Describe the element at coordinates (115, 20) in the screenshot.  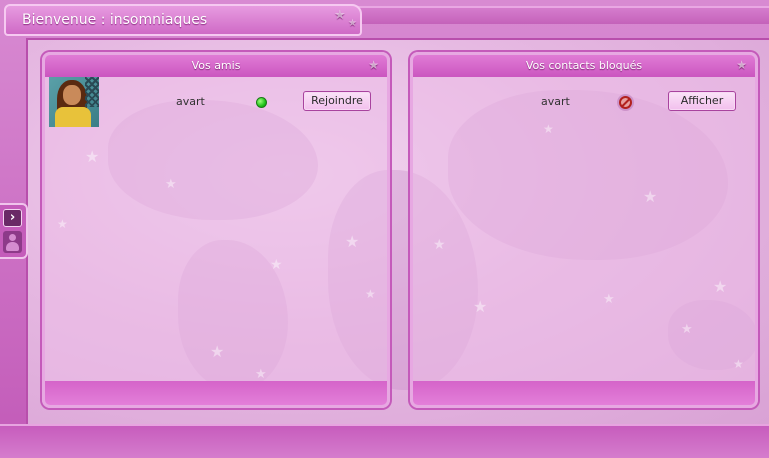
I see `window-title: Bienvenue : insomniaques` at that location.